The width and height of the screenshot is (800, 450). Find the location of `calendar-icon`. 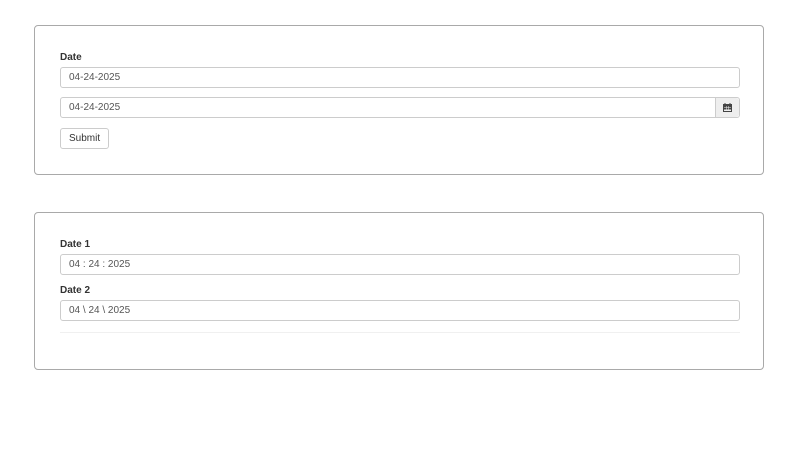

calendar-icon is located at coordinates (727, 107).